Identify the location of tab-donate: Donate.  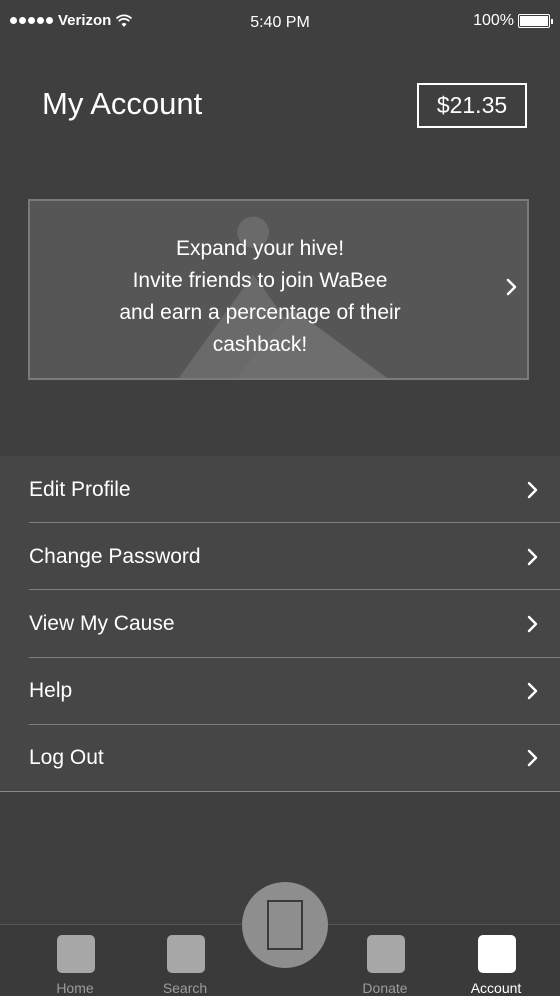
(385, 960).